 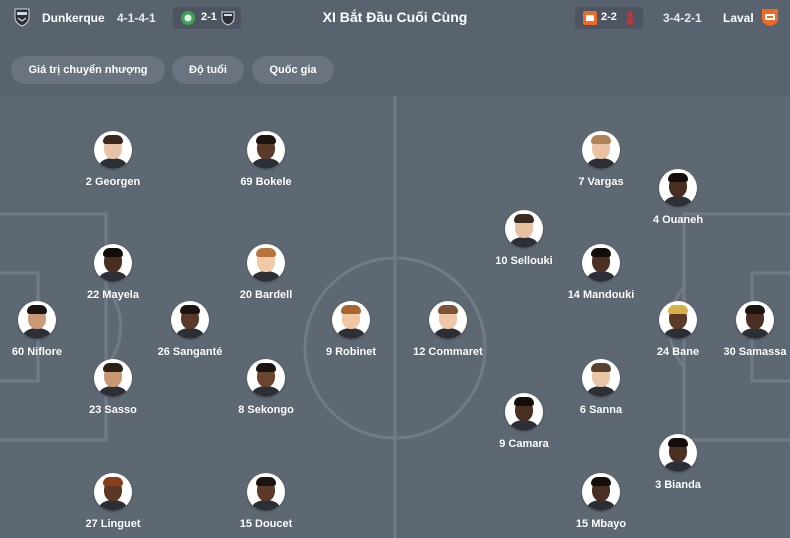 I want to click on player-name: 20 Bardell, so click(x=266, y=295).